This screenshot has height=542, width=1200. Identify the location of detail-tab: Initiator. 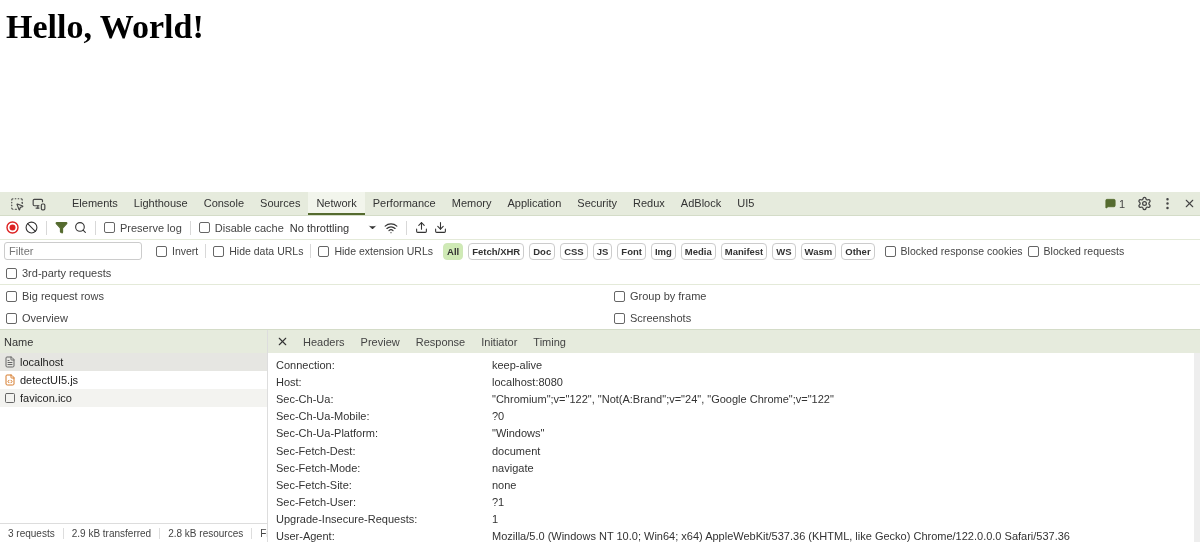
(499, 341).